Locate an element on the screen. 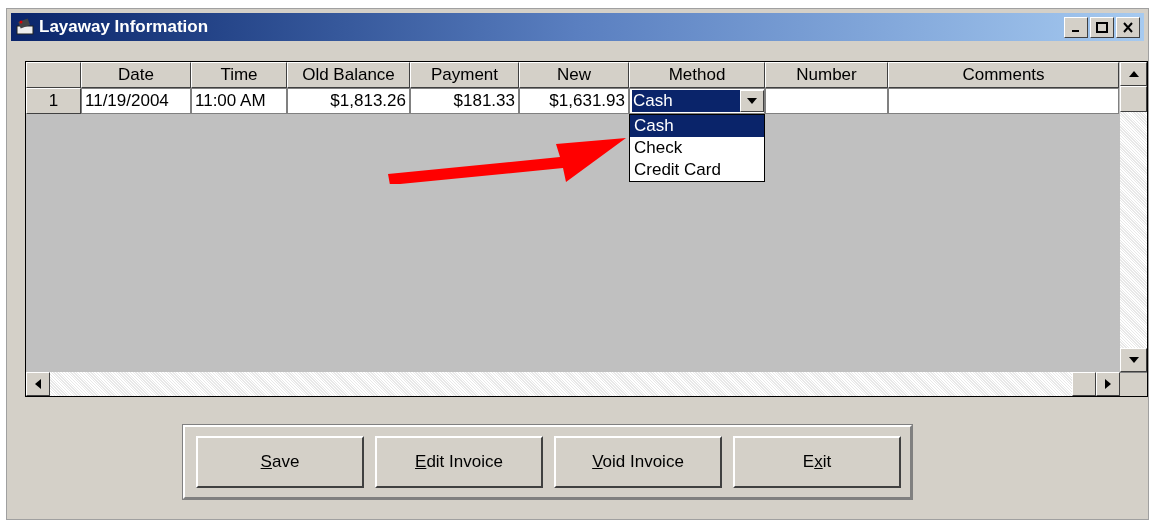  close-icon is located at coordinates (1128, 27).